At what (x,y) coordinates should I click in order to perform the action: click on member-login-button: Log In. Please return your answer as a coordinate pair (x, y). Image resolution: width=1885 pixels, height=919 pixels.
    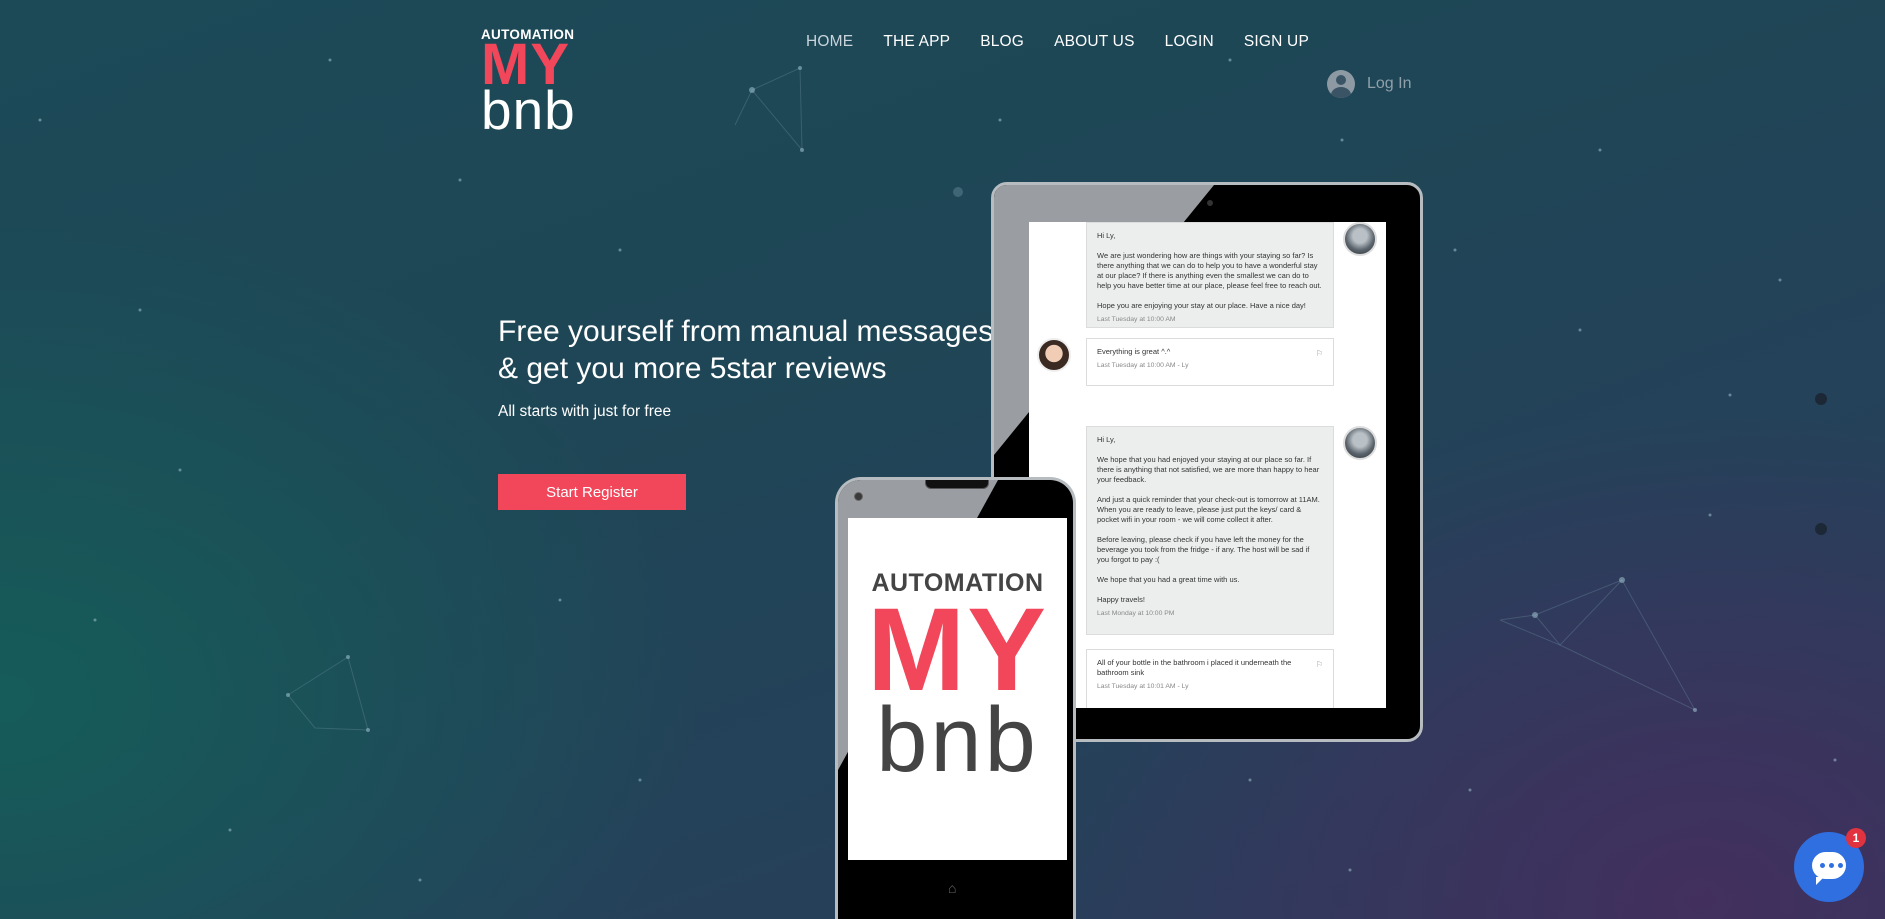
    Looking at the image, I should click on (1369, 84).